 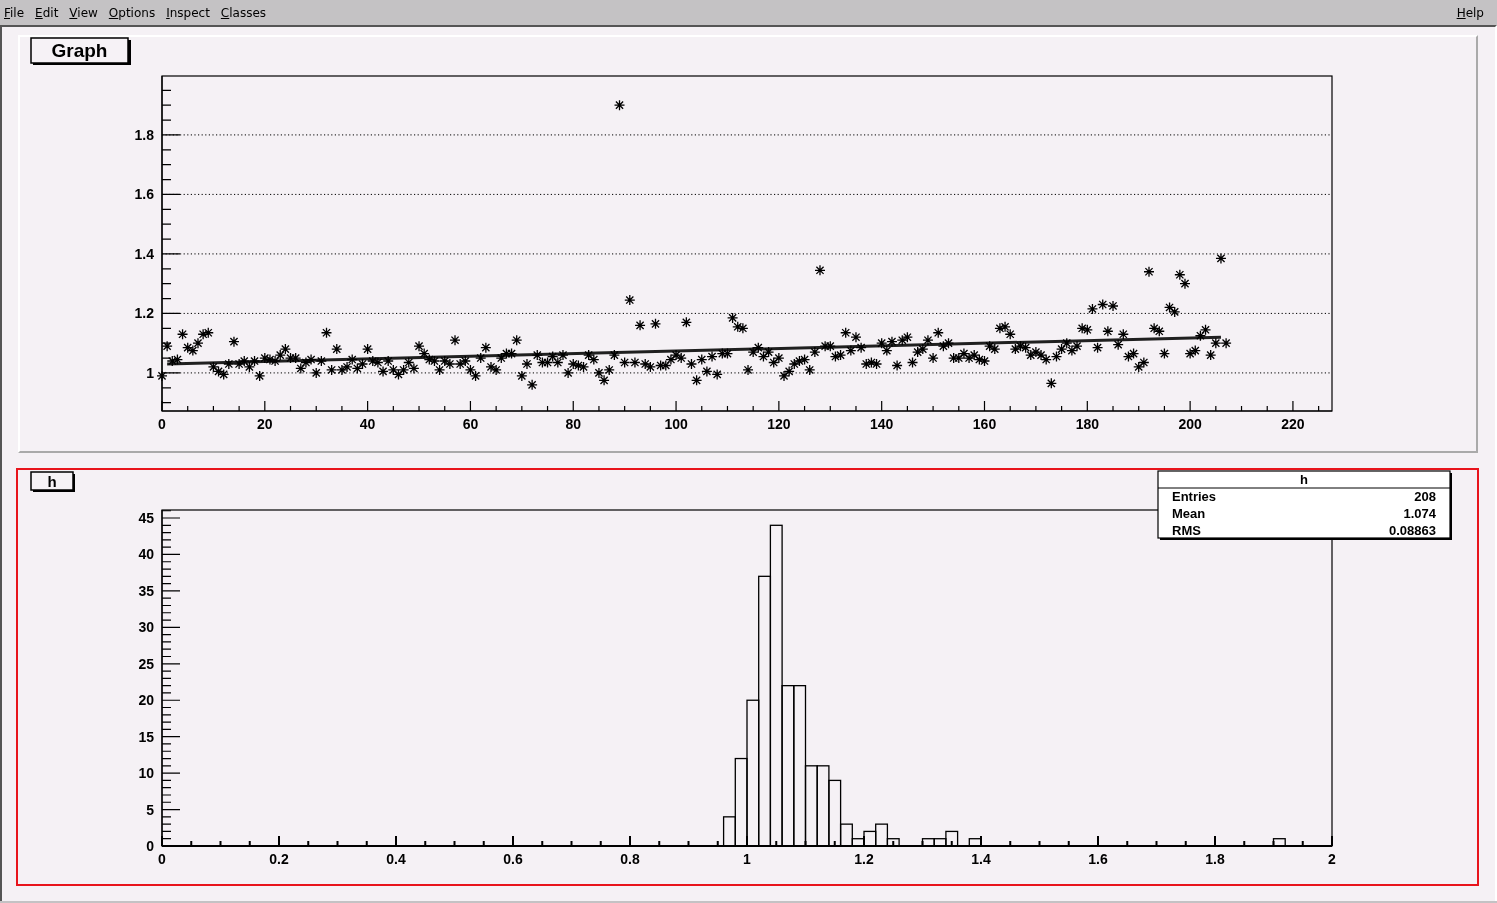 I want to click on pad-title: h, so click(x=52, y=481).